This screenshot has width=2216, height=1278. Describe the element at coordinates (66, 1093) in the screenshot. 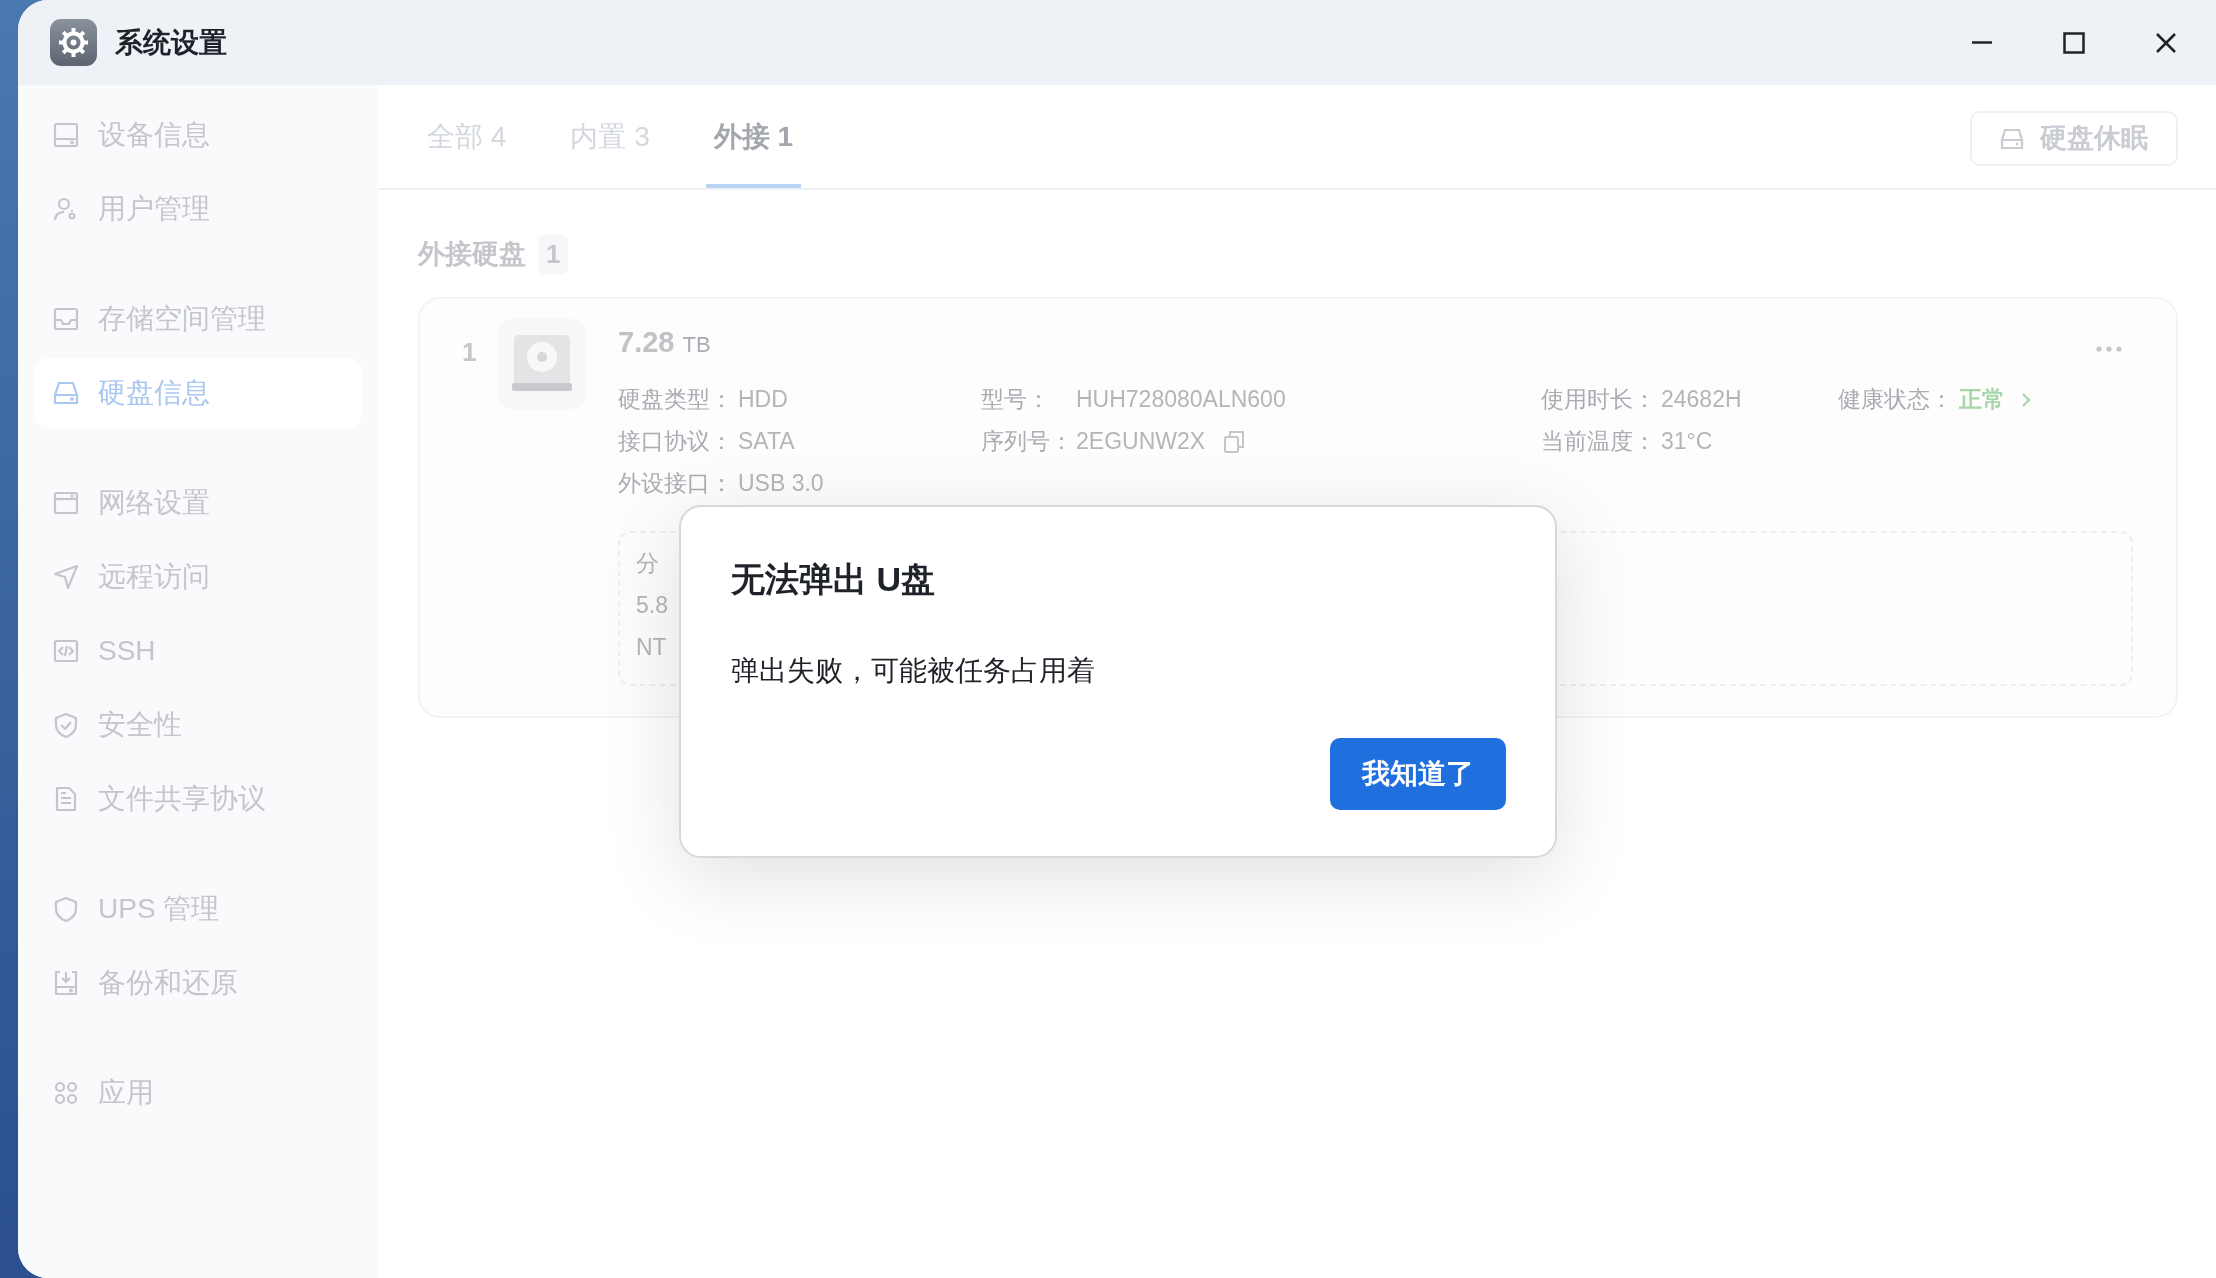

I see `grid-icon` at that location.